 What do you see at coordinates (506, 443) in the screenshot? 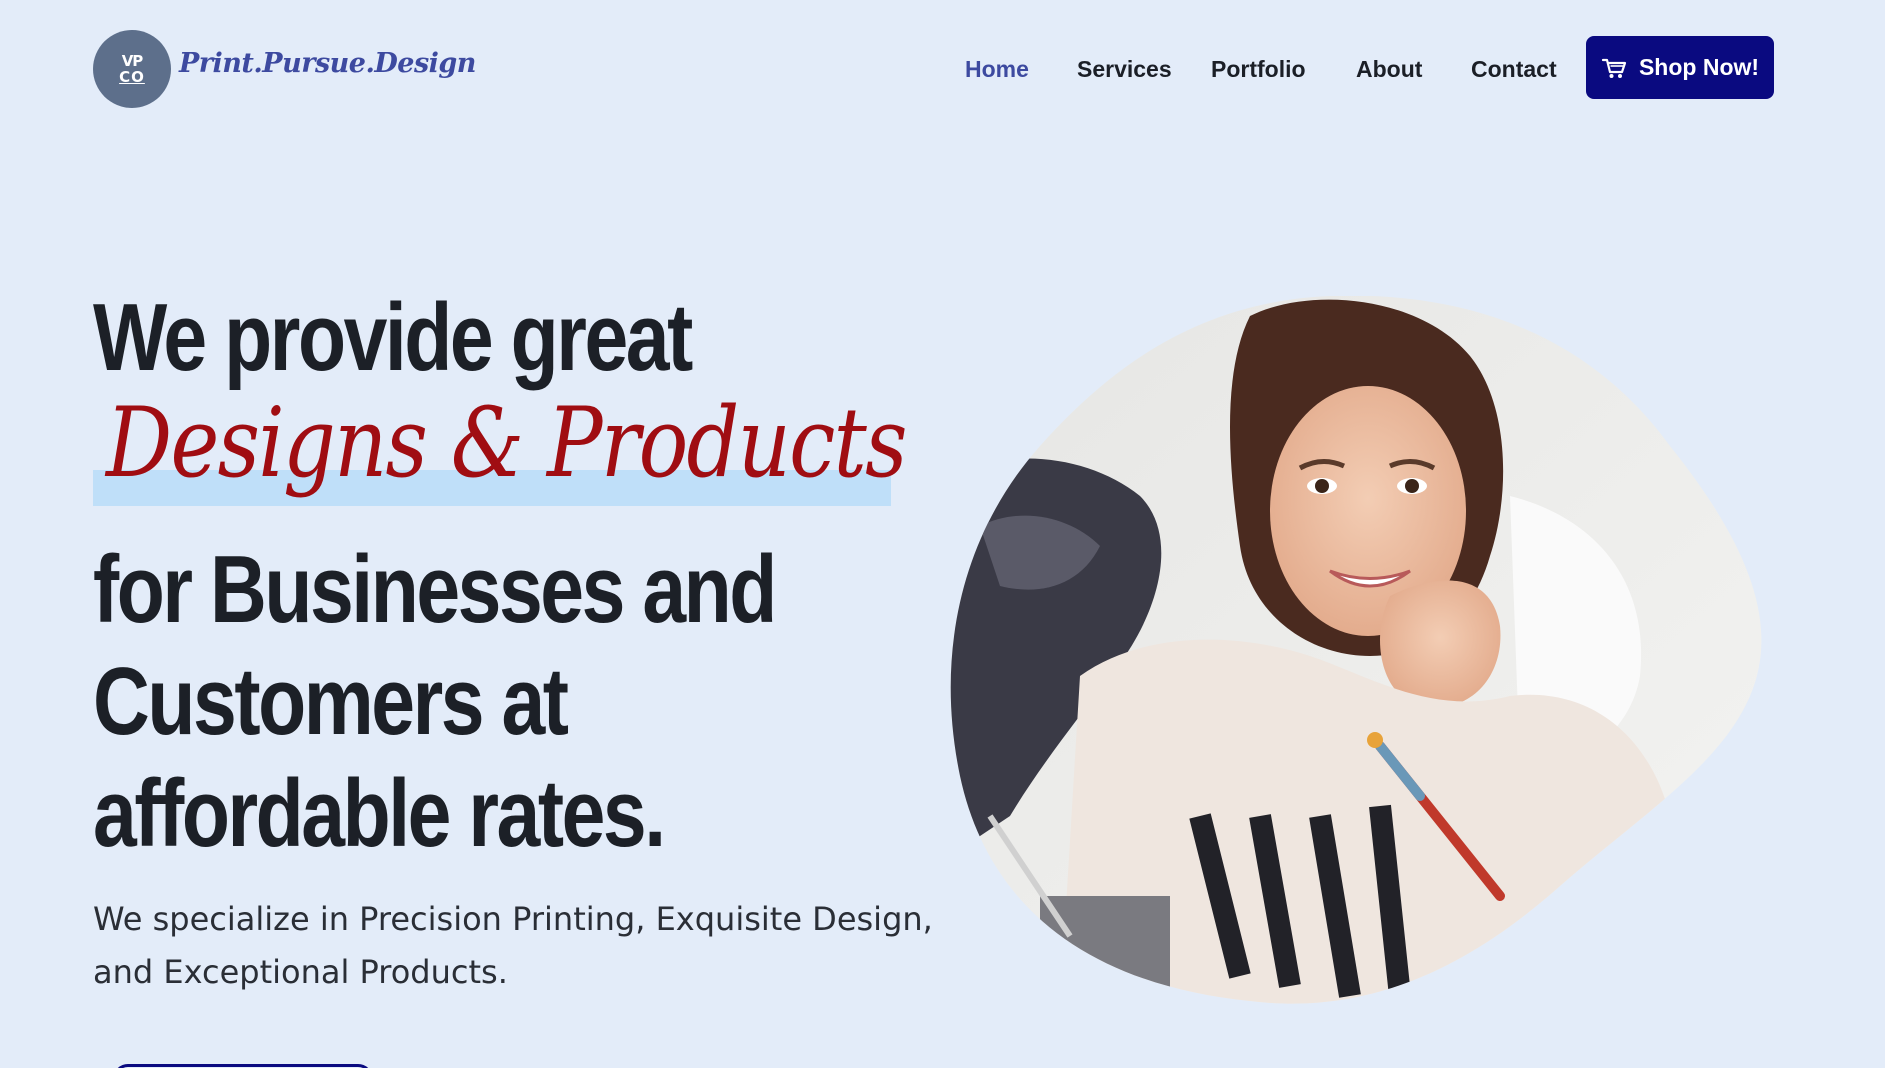
I see `headline-script: Designs & Products` at bounding box center [506, 443].